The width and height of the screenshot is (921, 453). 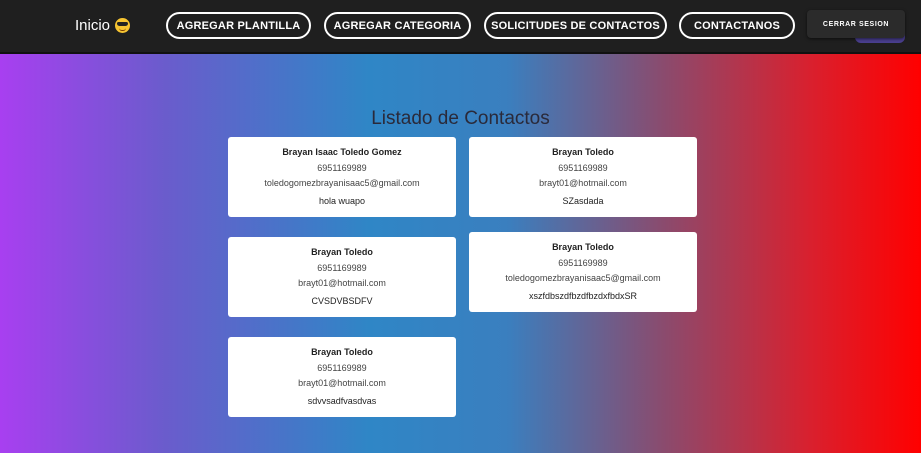 I want to click on sunglasses-emoji-icon, so click(x=123, y=25).